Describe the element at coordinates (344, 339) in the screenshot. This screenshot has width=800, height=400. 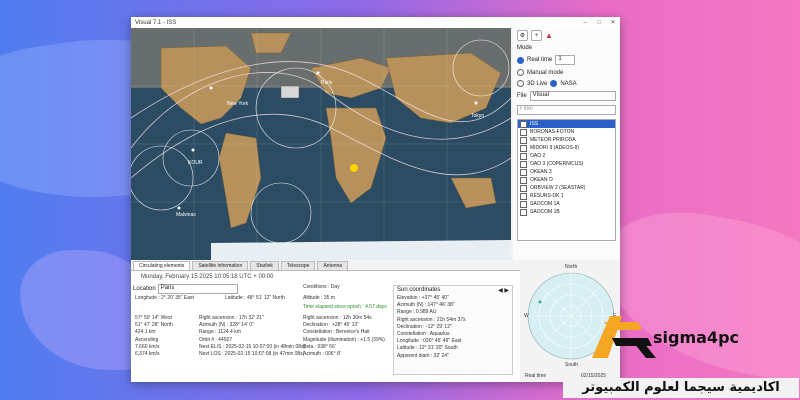
I see `value-magnitude: Magnitude (illumination) : +1.5 (39%)` at that location.